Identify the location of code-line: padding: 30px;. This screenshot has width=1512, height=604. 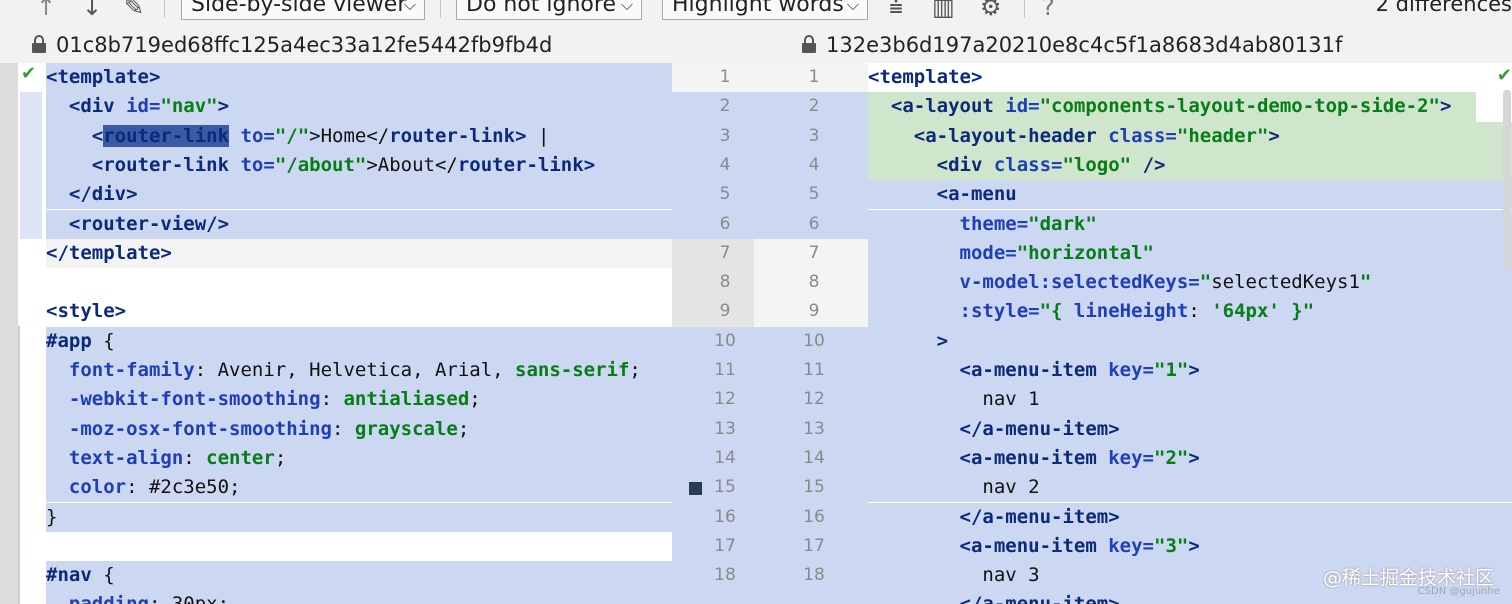
(359, 597).